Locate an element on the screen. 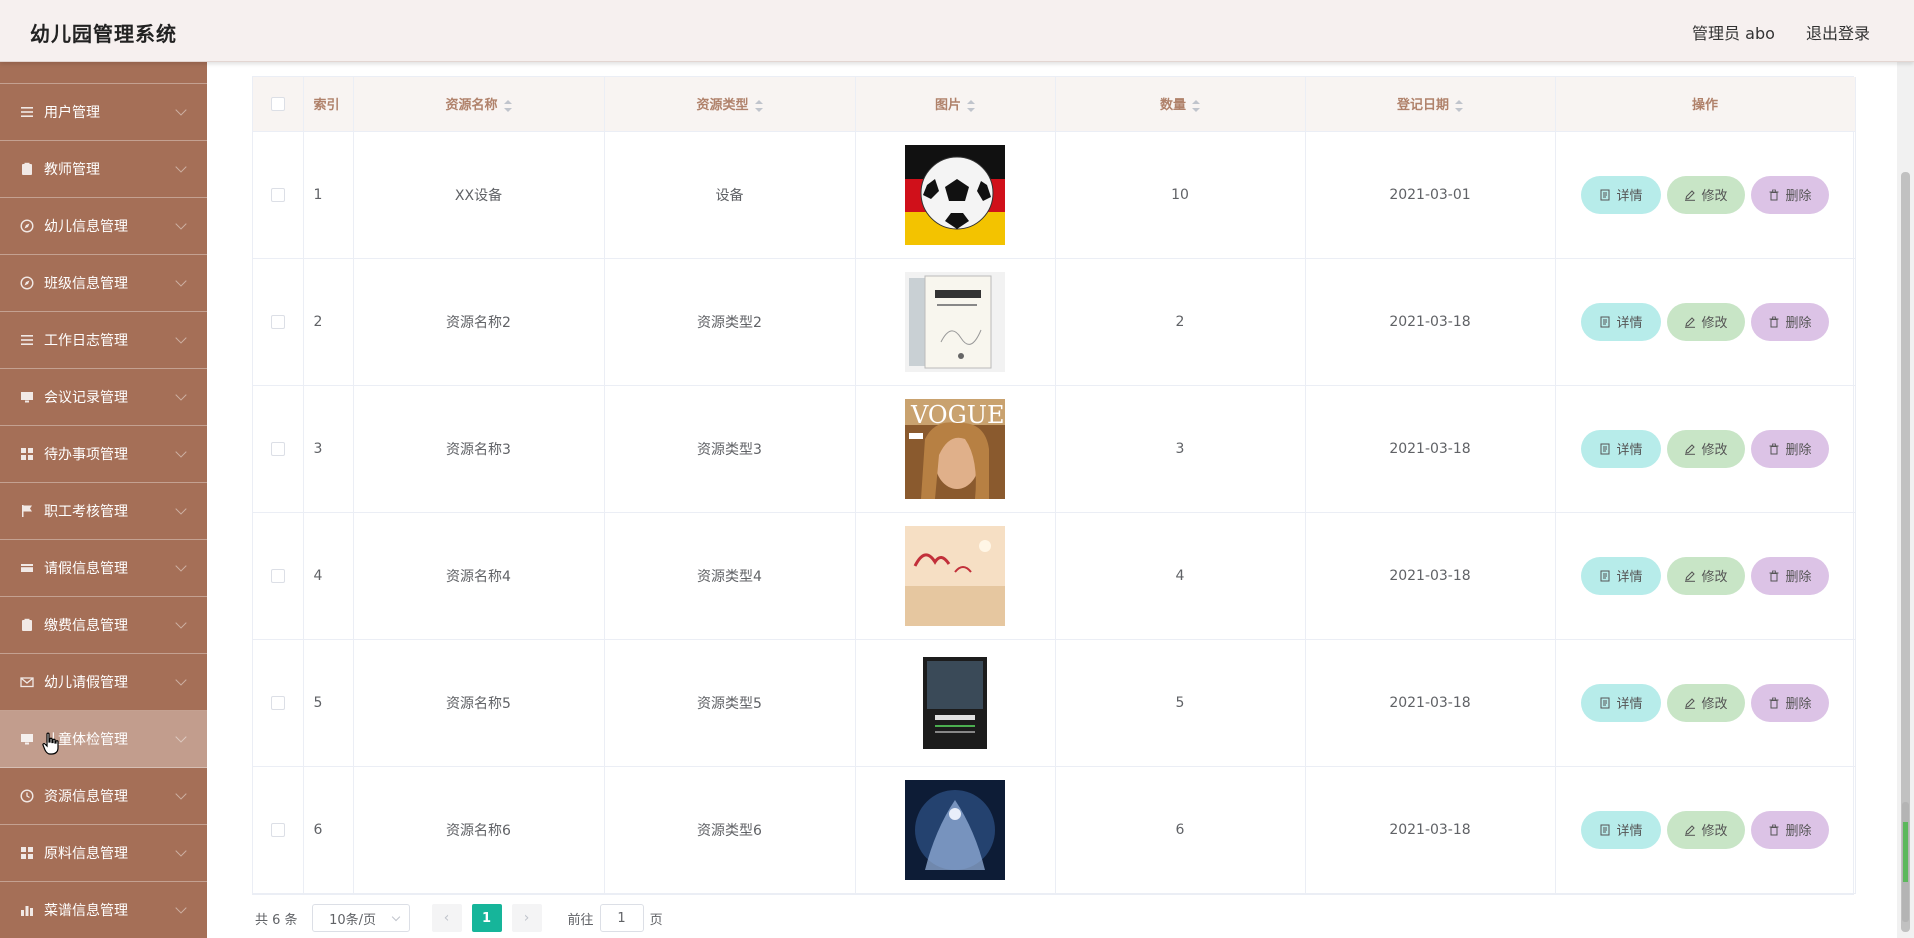  sidebar-item: 缴费信息管理 is located at coordinates (103, 625).